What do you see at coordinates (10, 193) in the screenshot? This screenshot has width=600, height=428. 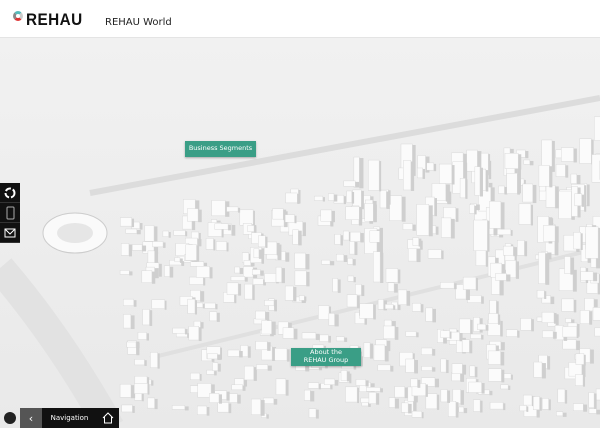 I see `rehau-circle-icon` at bounding box center [10, 193].